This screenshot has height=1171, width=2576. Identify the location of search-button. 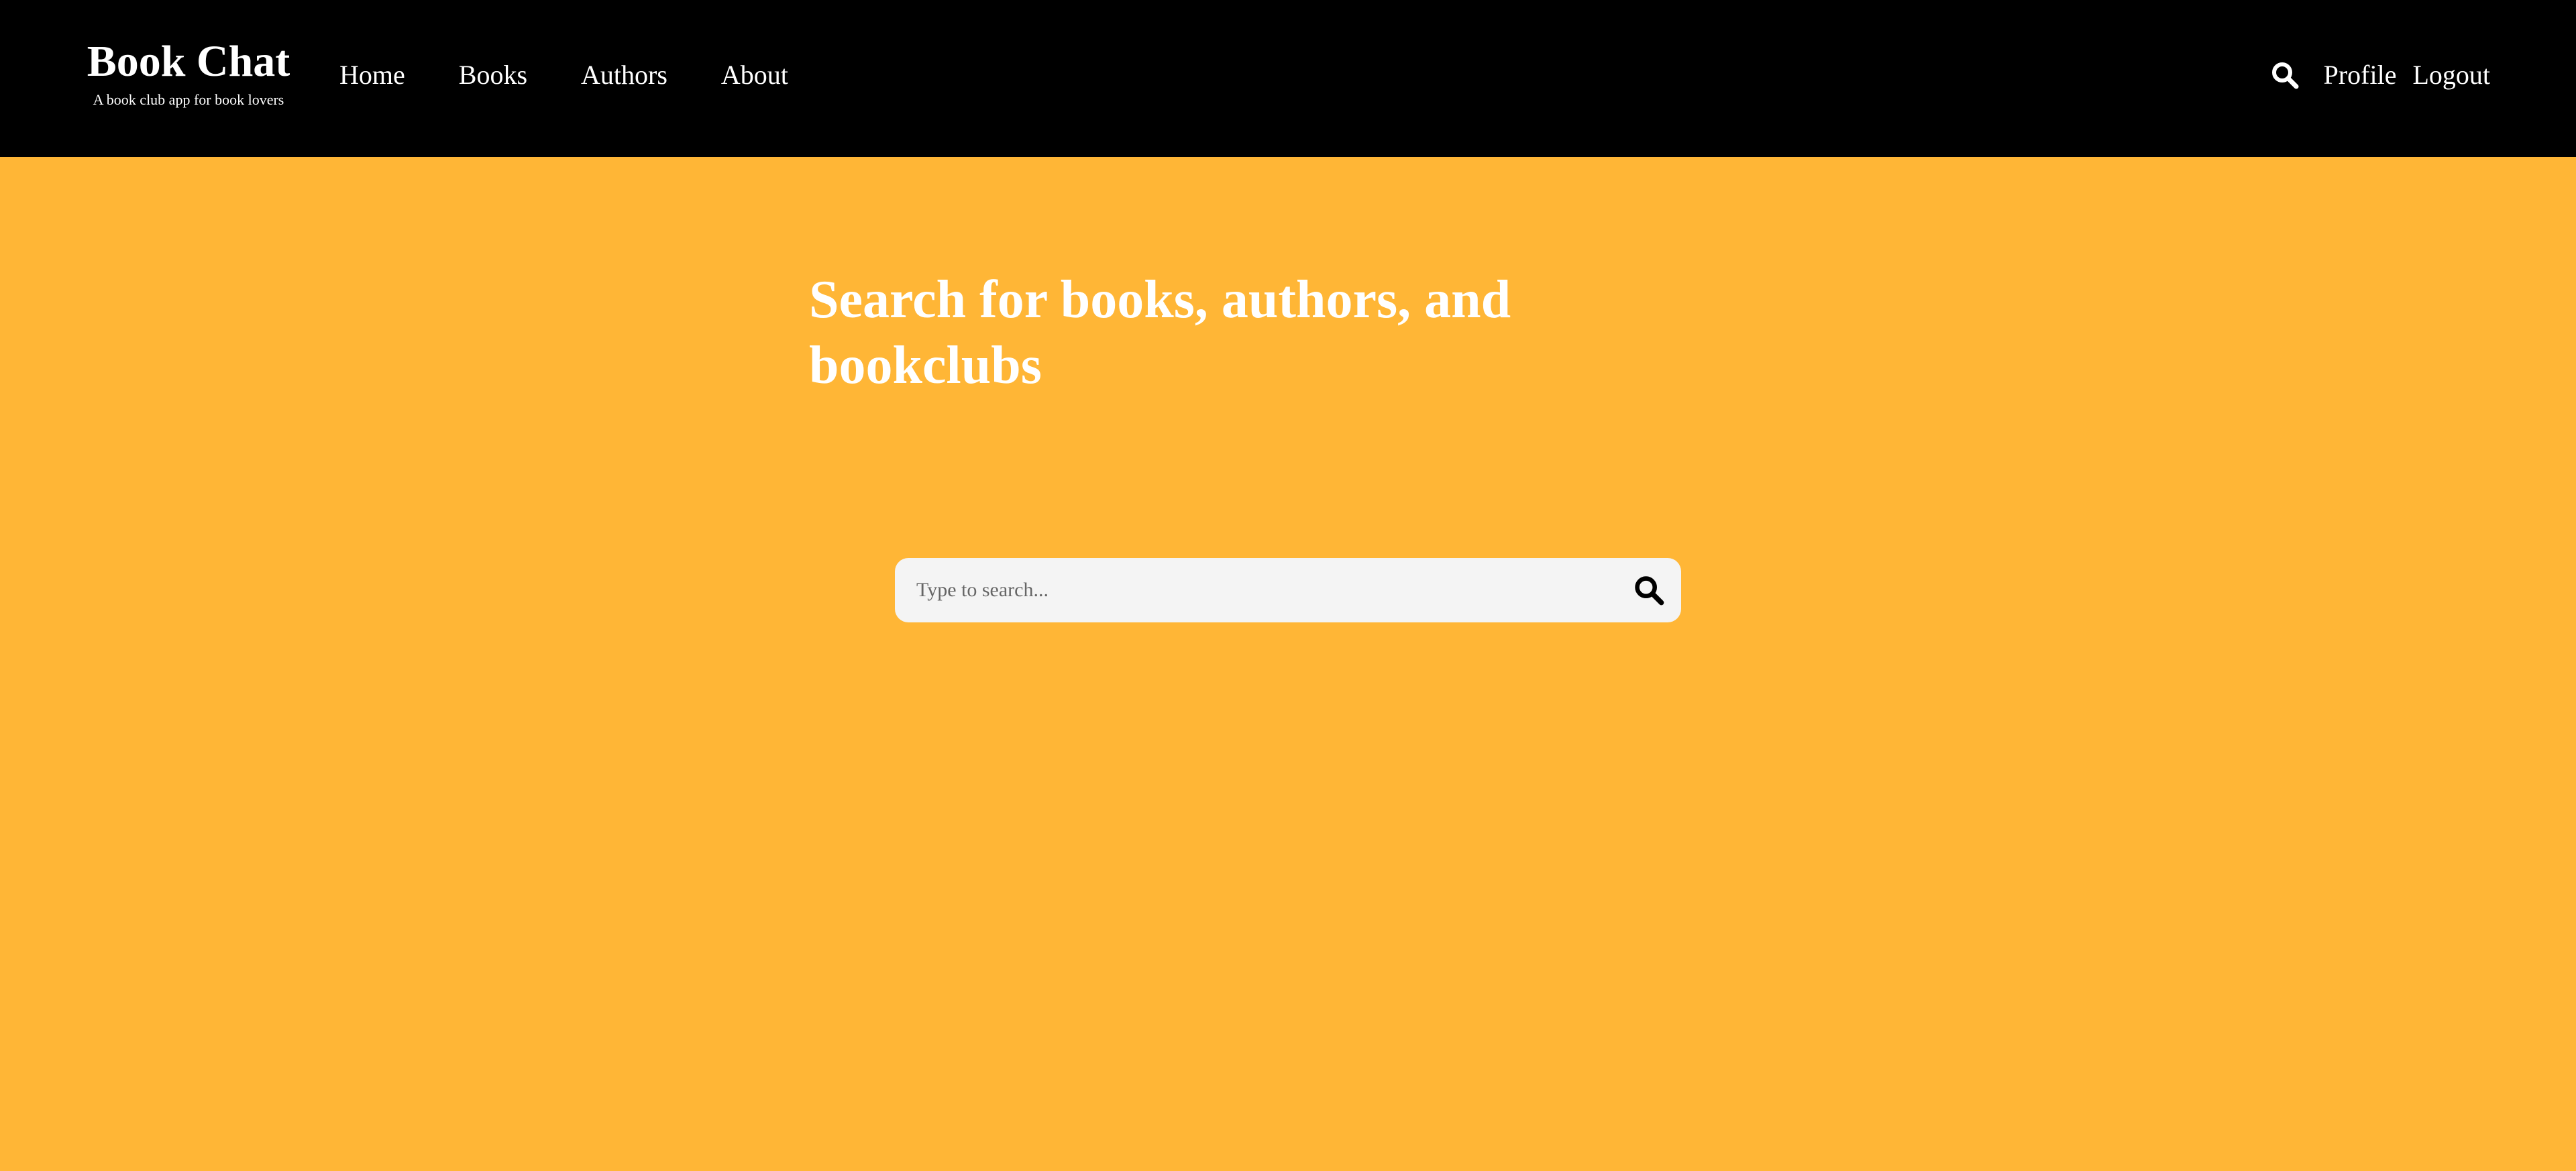
(1649, 590).